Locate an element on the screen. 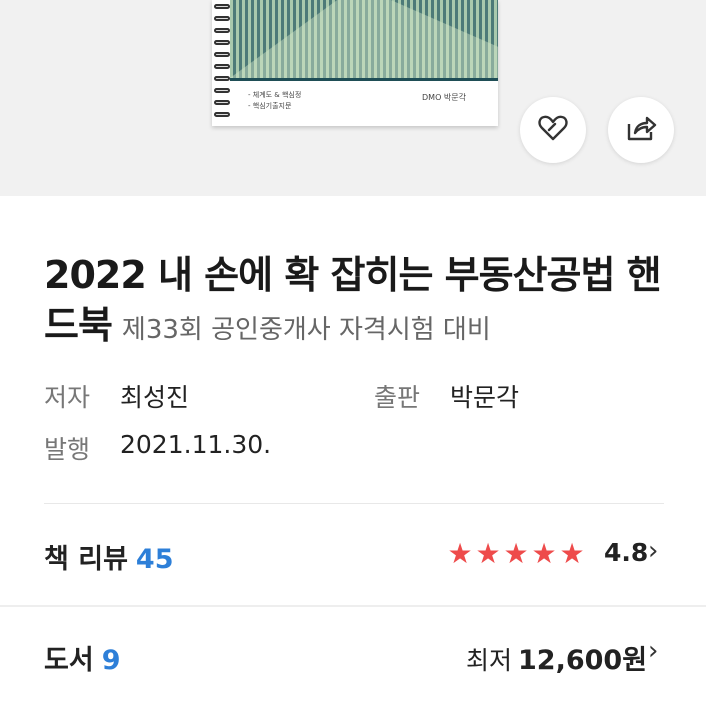  publisher-name: 박문각 is located at coordinates (484, 396).